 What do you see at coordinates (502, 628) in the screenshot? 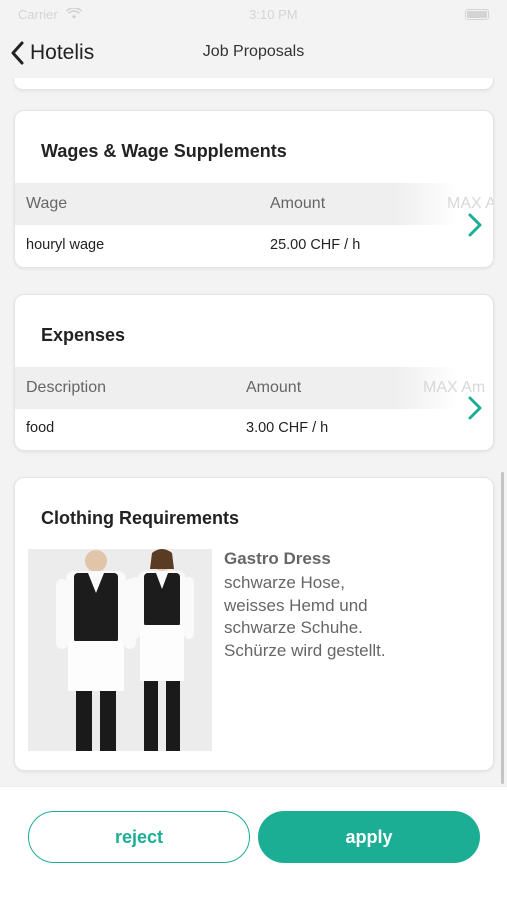
I see `scrollbar` at bounding box center [502, 628].